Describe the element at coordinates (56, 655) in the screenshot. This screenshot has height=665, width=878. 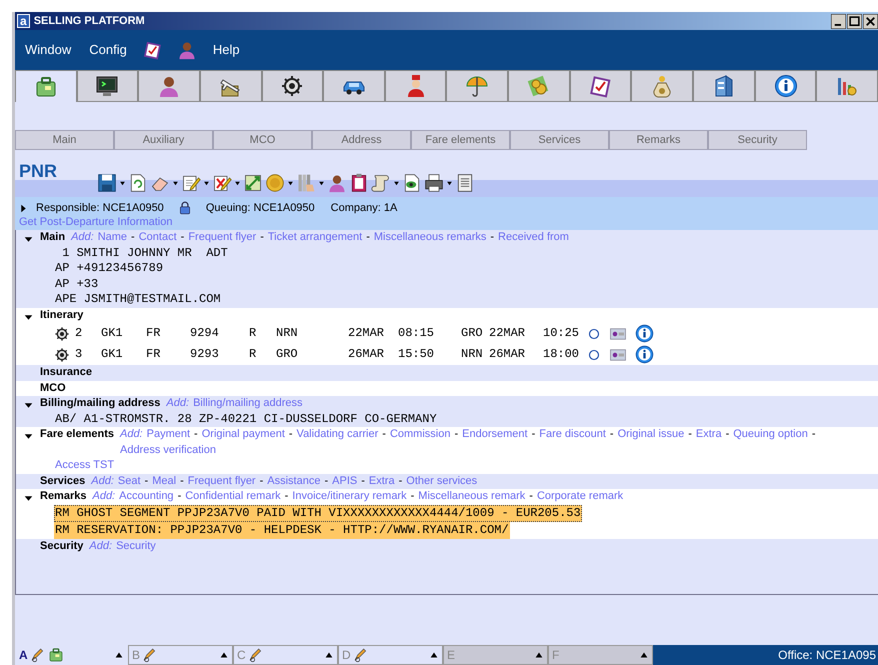
I see `suitcase-icon` at that location.